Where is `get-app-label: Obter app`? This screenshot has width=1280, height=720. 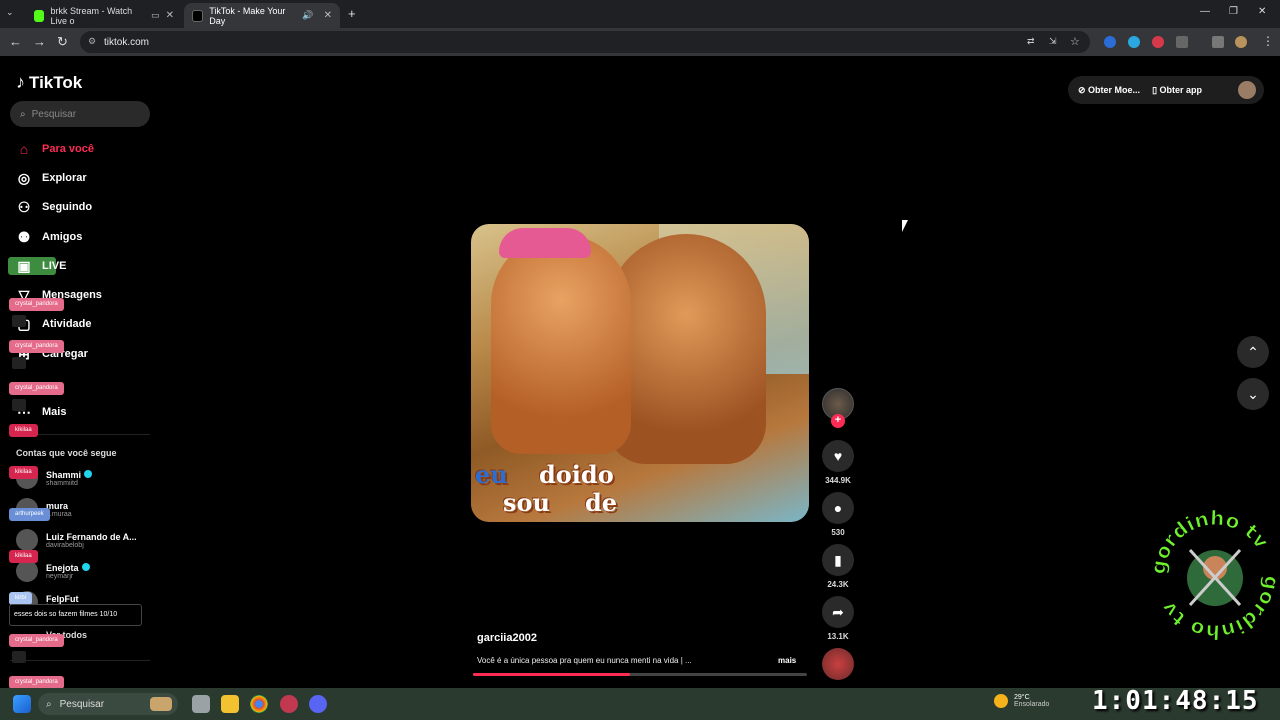
get-app-label: Obter app is located at coordinates (1181, 89).